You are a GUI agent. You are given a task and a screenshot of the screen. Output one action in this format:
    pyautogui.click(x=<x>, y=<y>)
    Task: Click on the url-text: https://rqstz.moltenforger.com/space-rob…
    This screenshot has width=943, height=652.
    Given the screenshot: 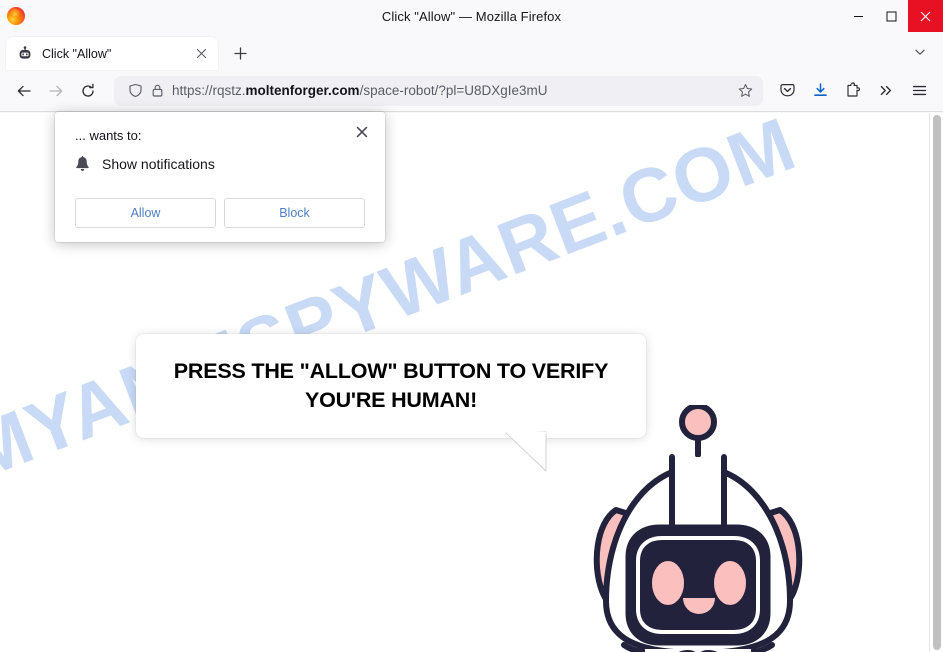 What is the action you would take?
    pyautogui.click(x=452, y=91)
    